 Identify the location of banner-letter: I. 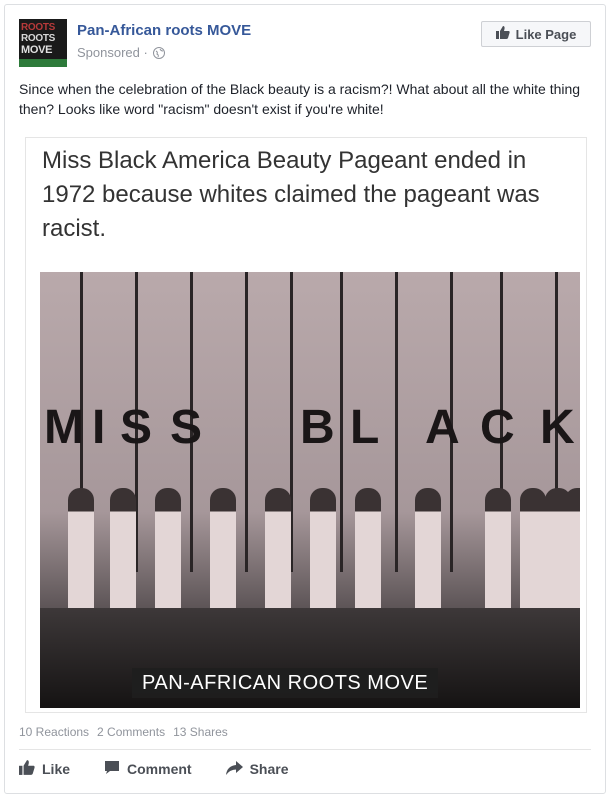
(99, 427).